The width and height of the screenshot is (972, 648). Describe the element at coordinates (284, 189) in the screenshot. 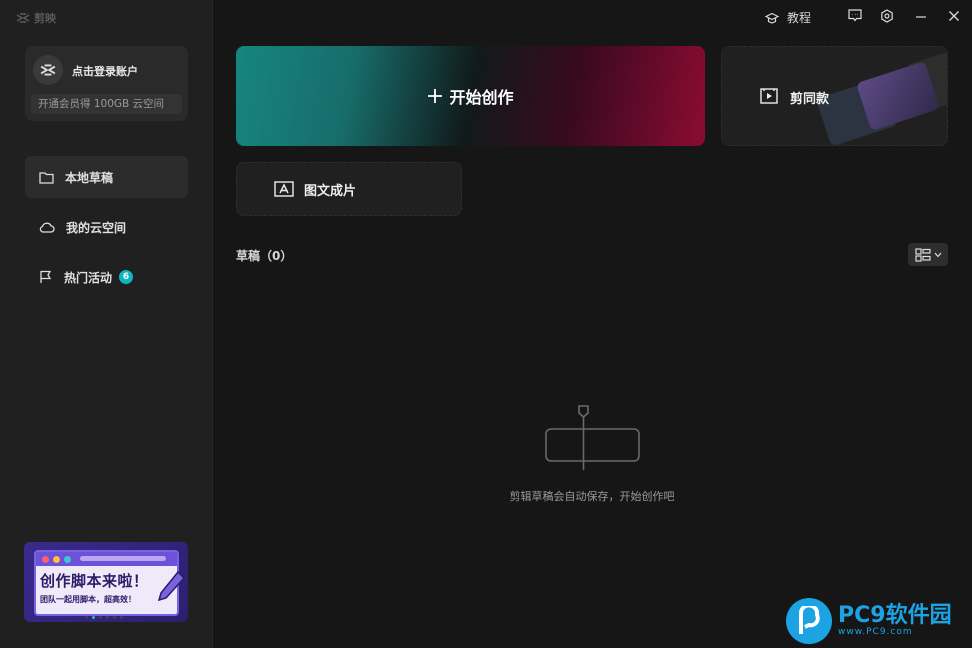

I see `text-image-icon` at that location.